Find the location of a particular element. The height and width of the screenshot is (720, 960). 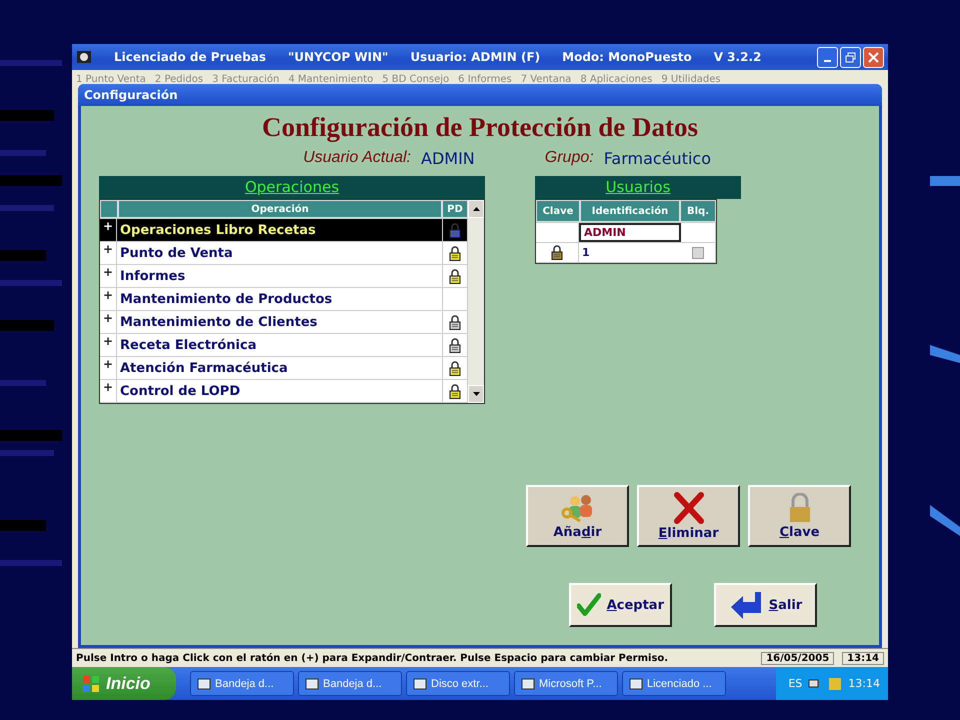

status-message: Pulse Intro o haga Click con el ratón en (+) para Expandir/Contraer. Pulse Espacio para cambiar Permiso. is located at coordinates (373, 658).